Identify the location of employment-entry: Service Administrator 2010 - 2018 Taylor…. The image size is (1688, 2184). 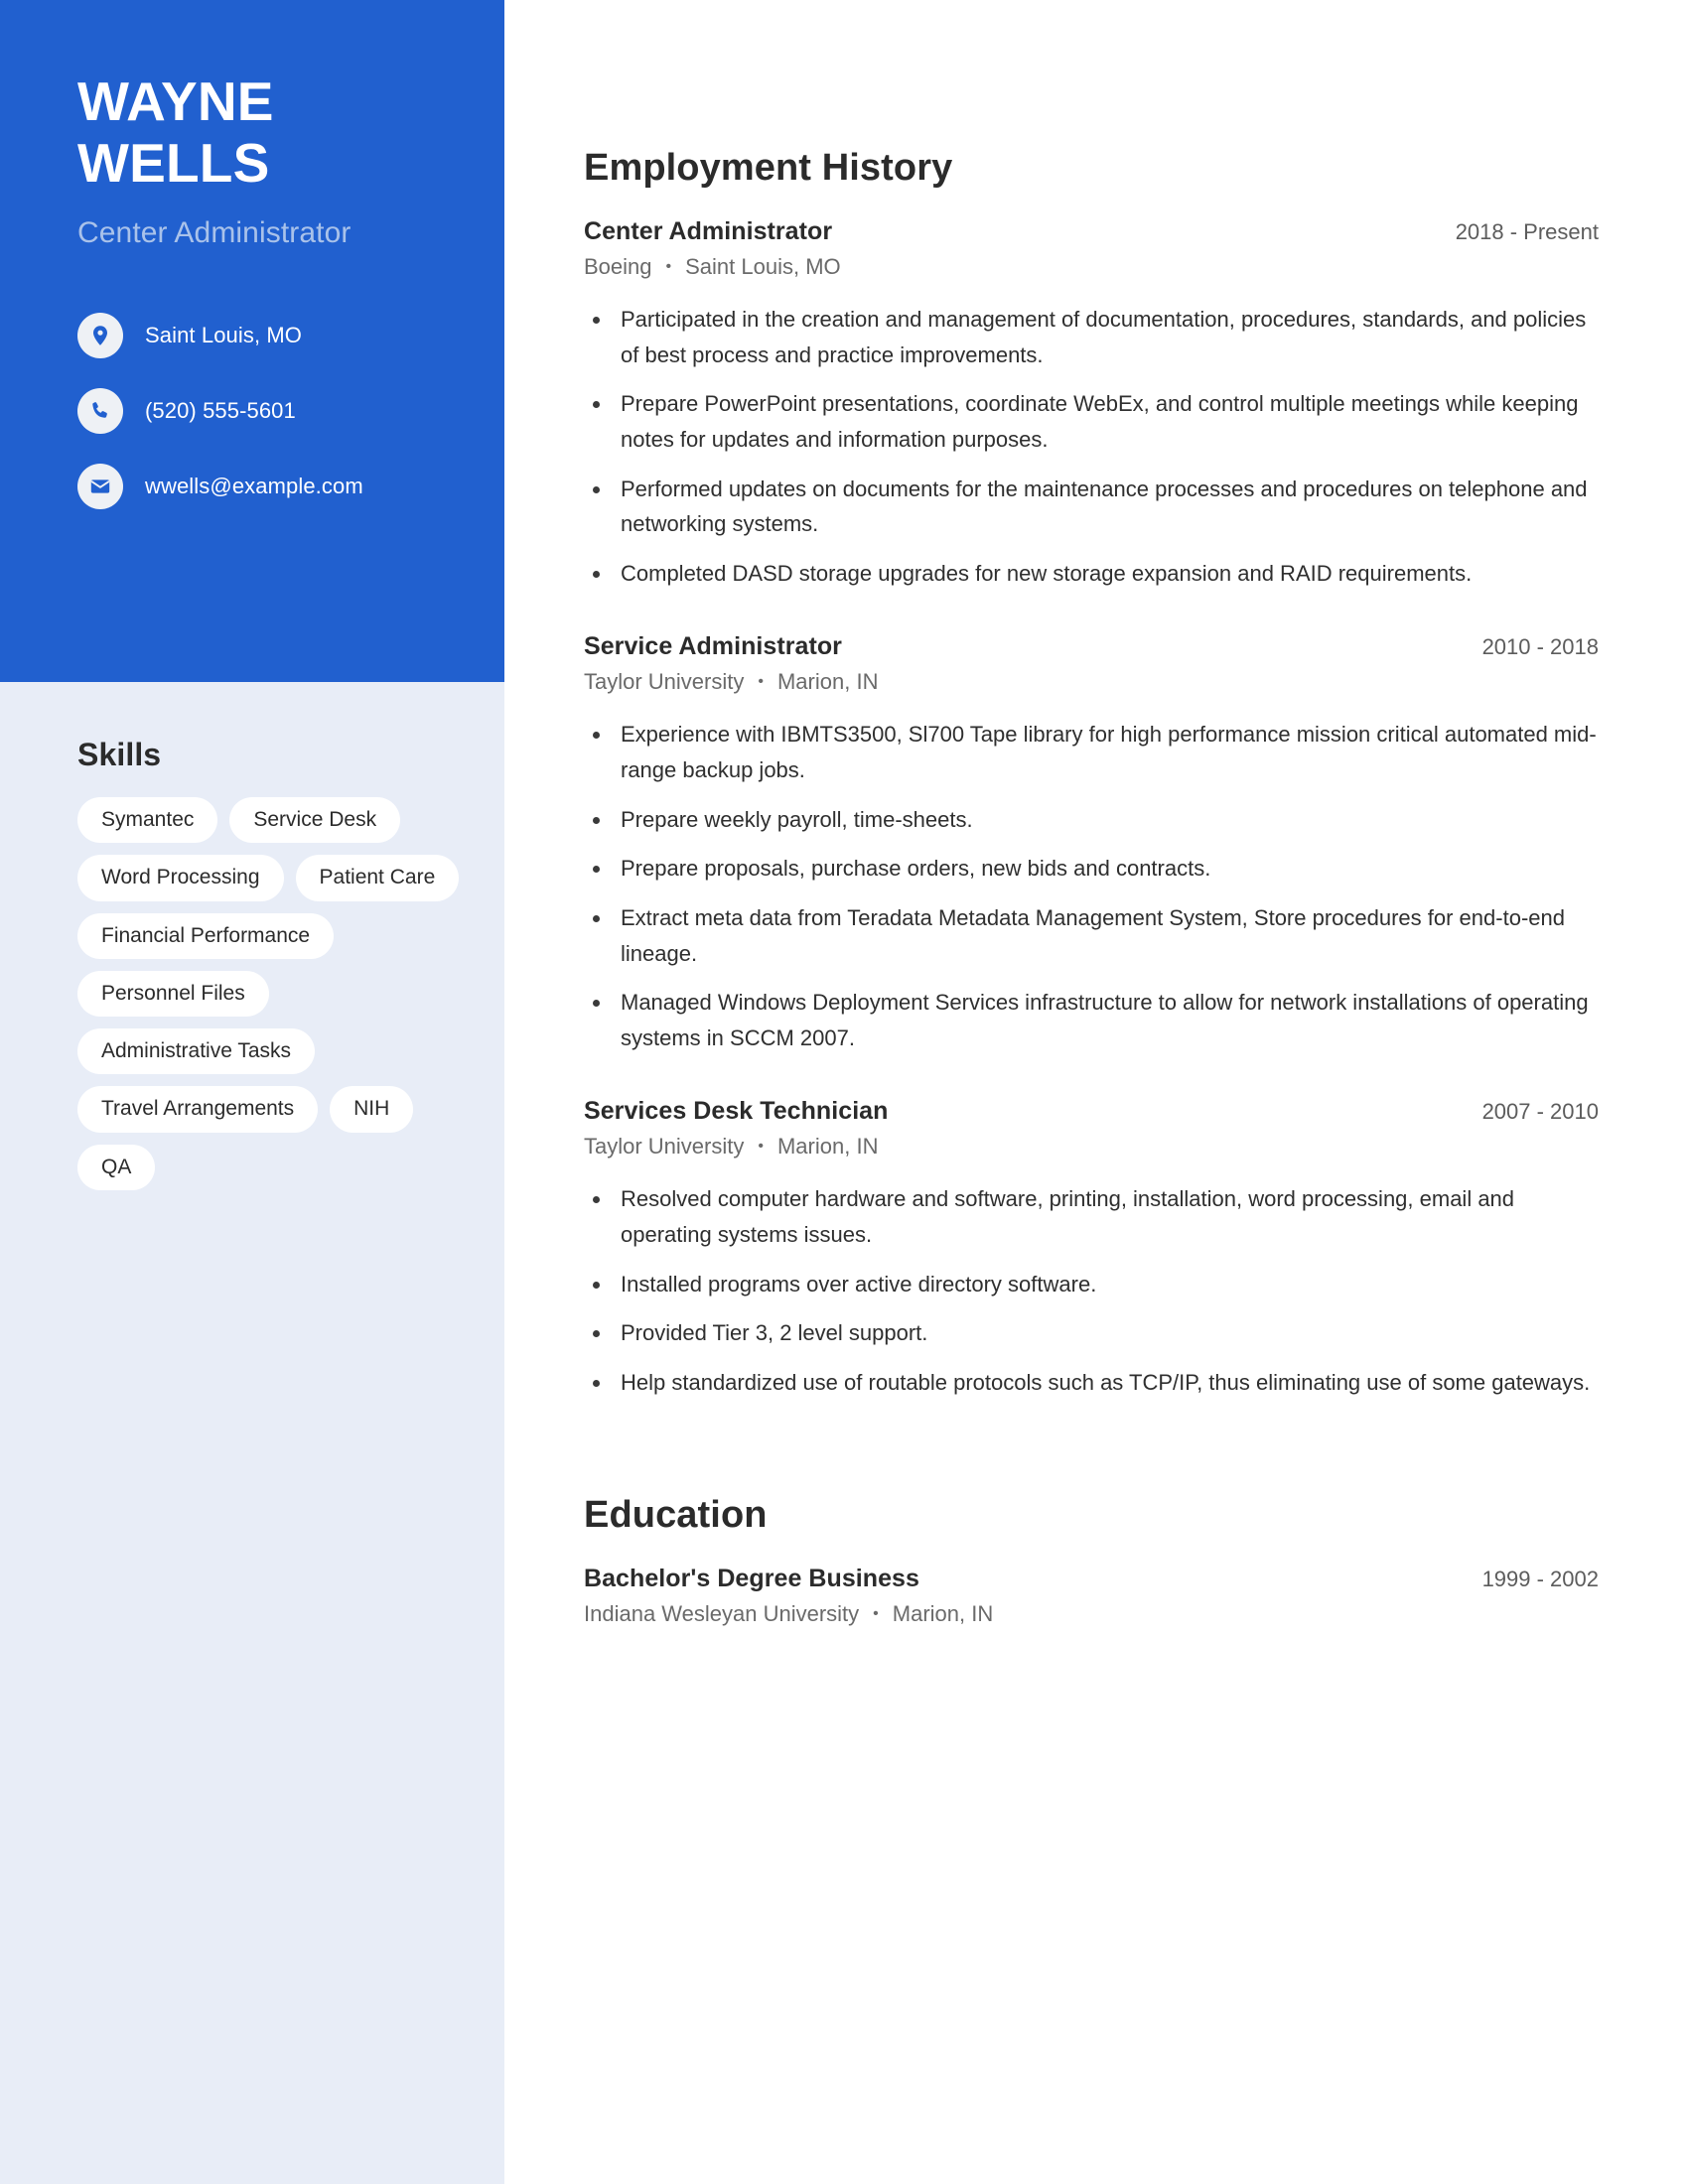
(1091, 843).